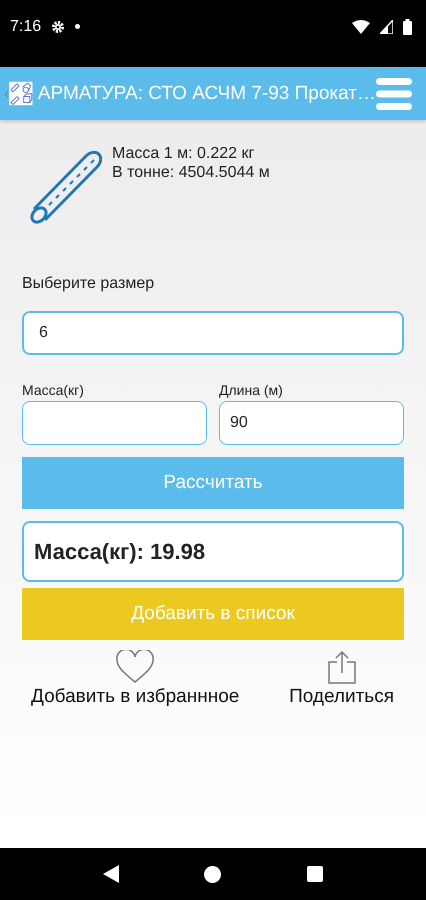  Describe the element at coordinates (213, 333) in the screenshot. I see `size-field: 6` at that location.